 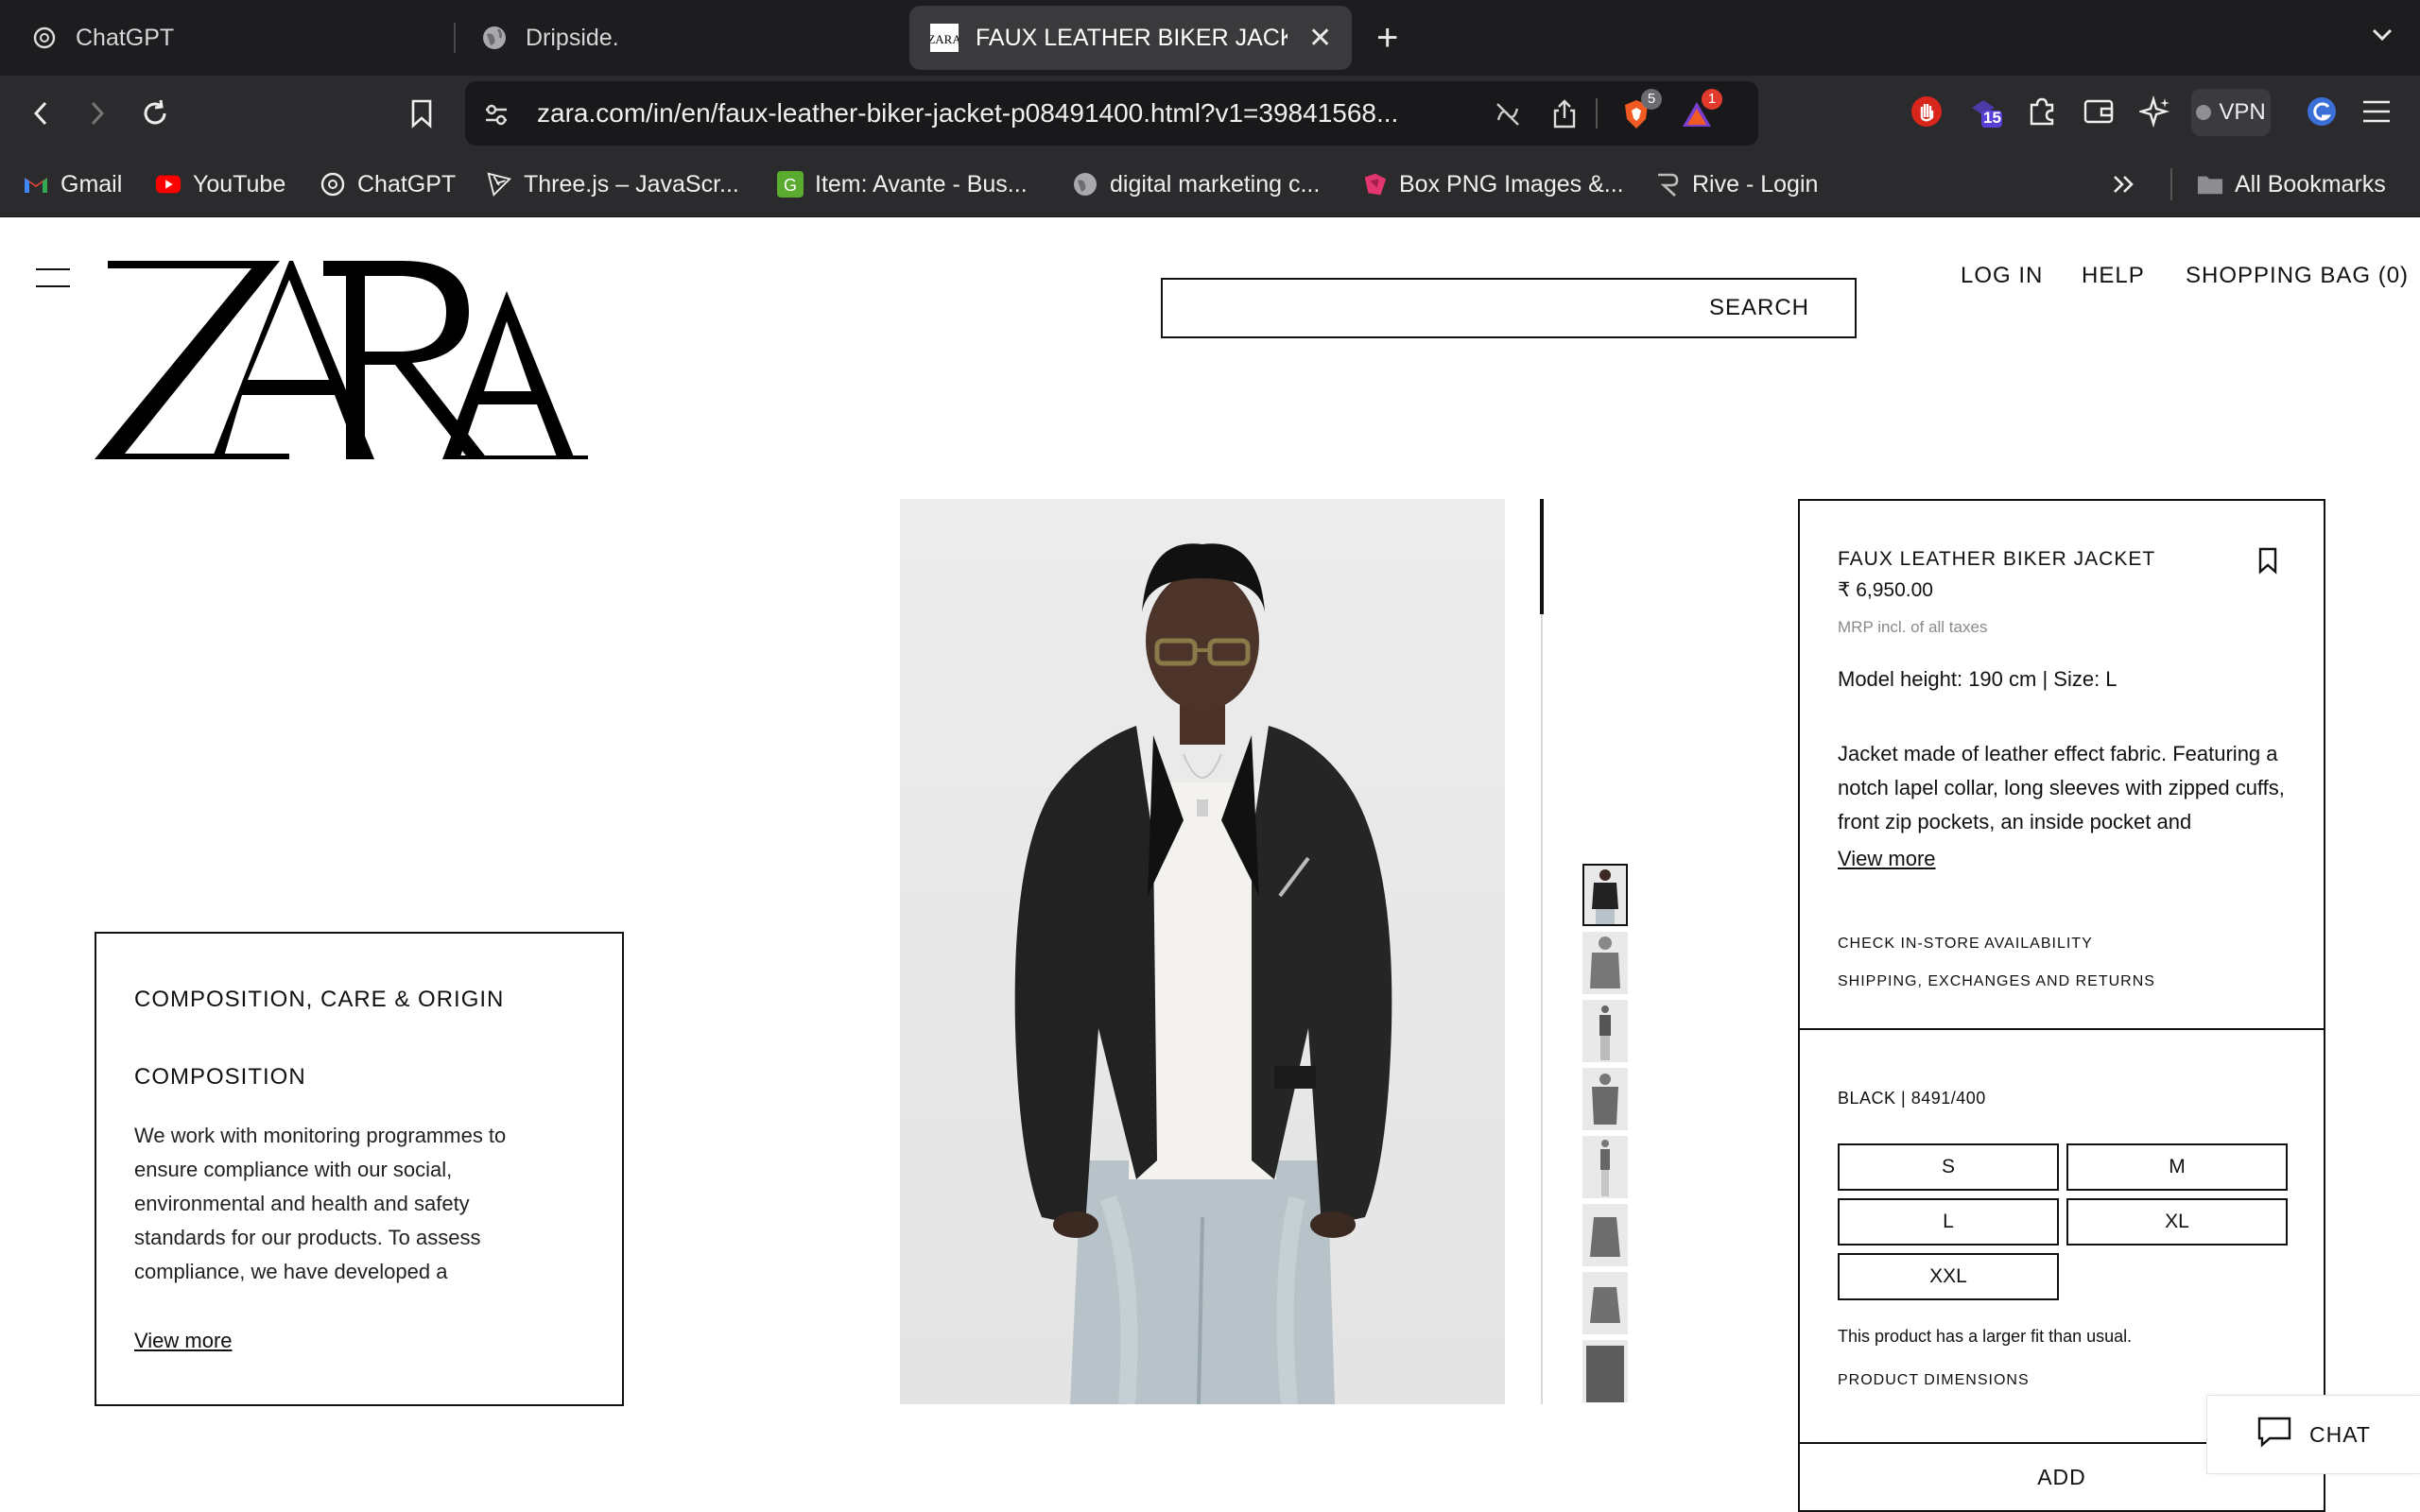 I want to click on size-option-xxl: XXL, so click(x=1949, y=1276).